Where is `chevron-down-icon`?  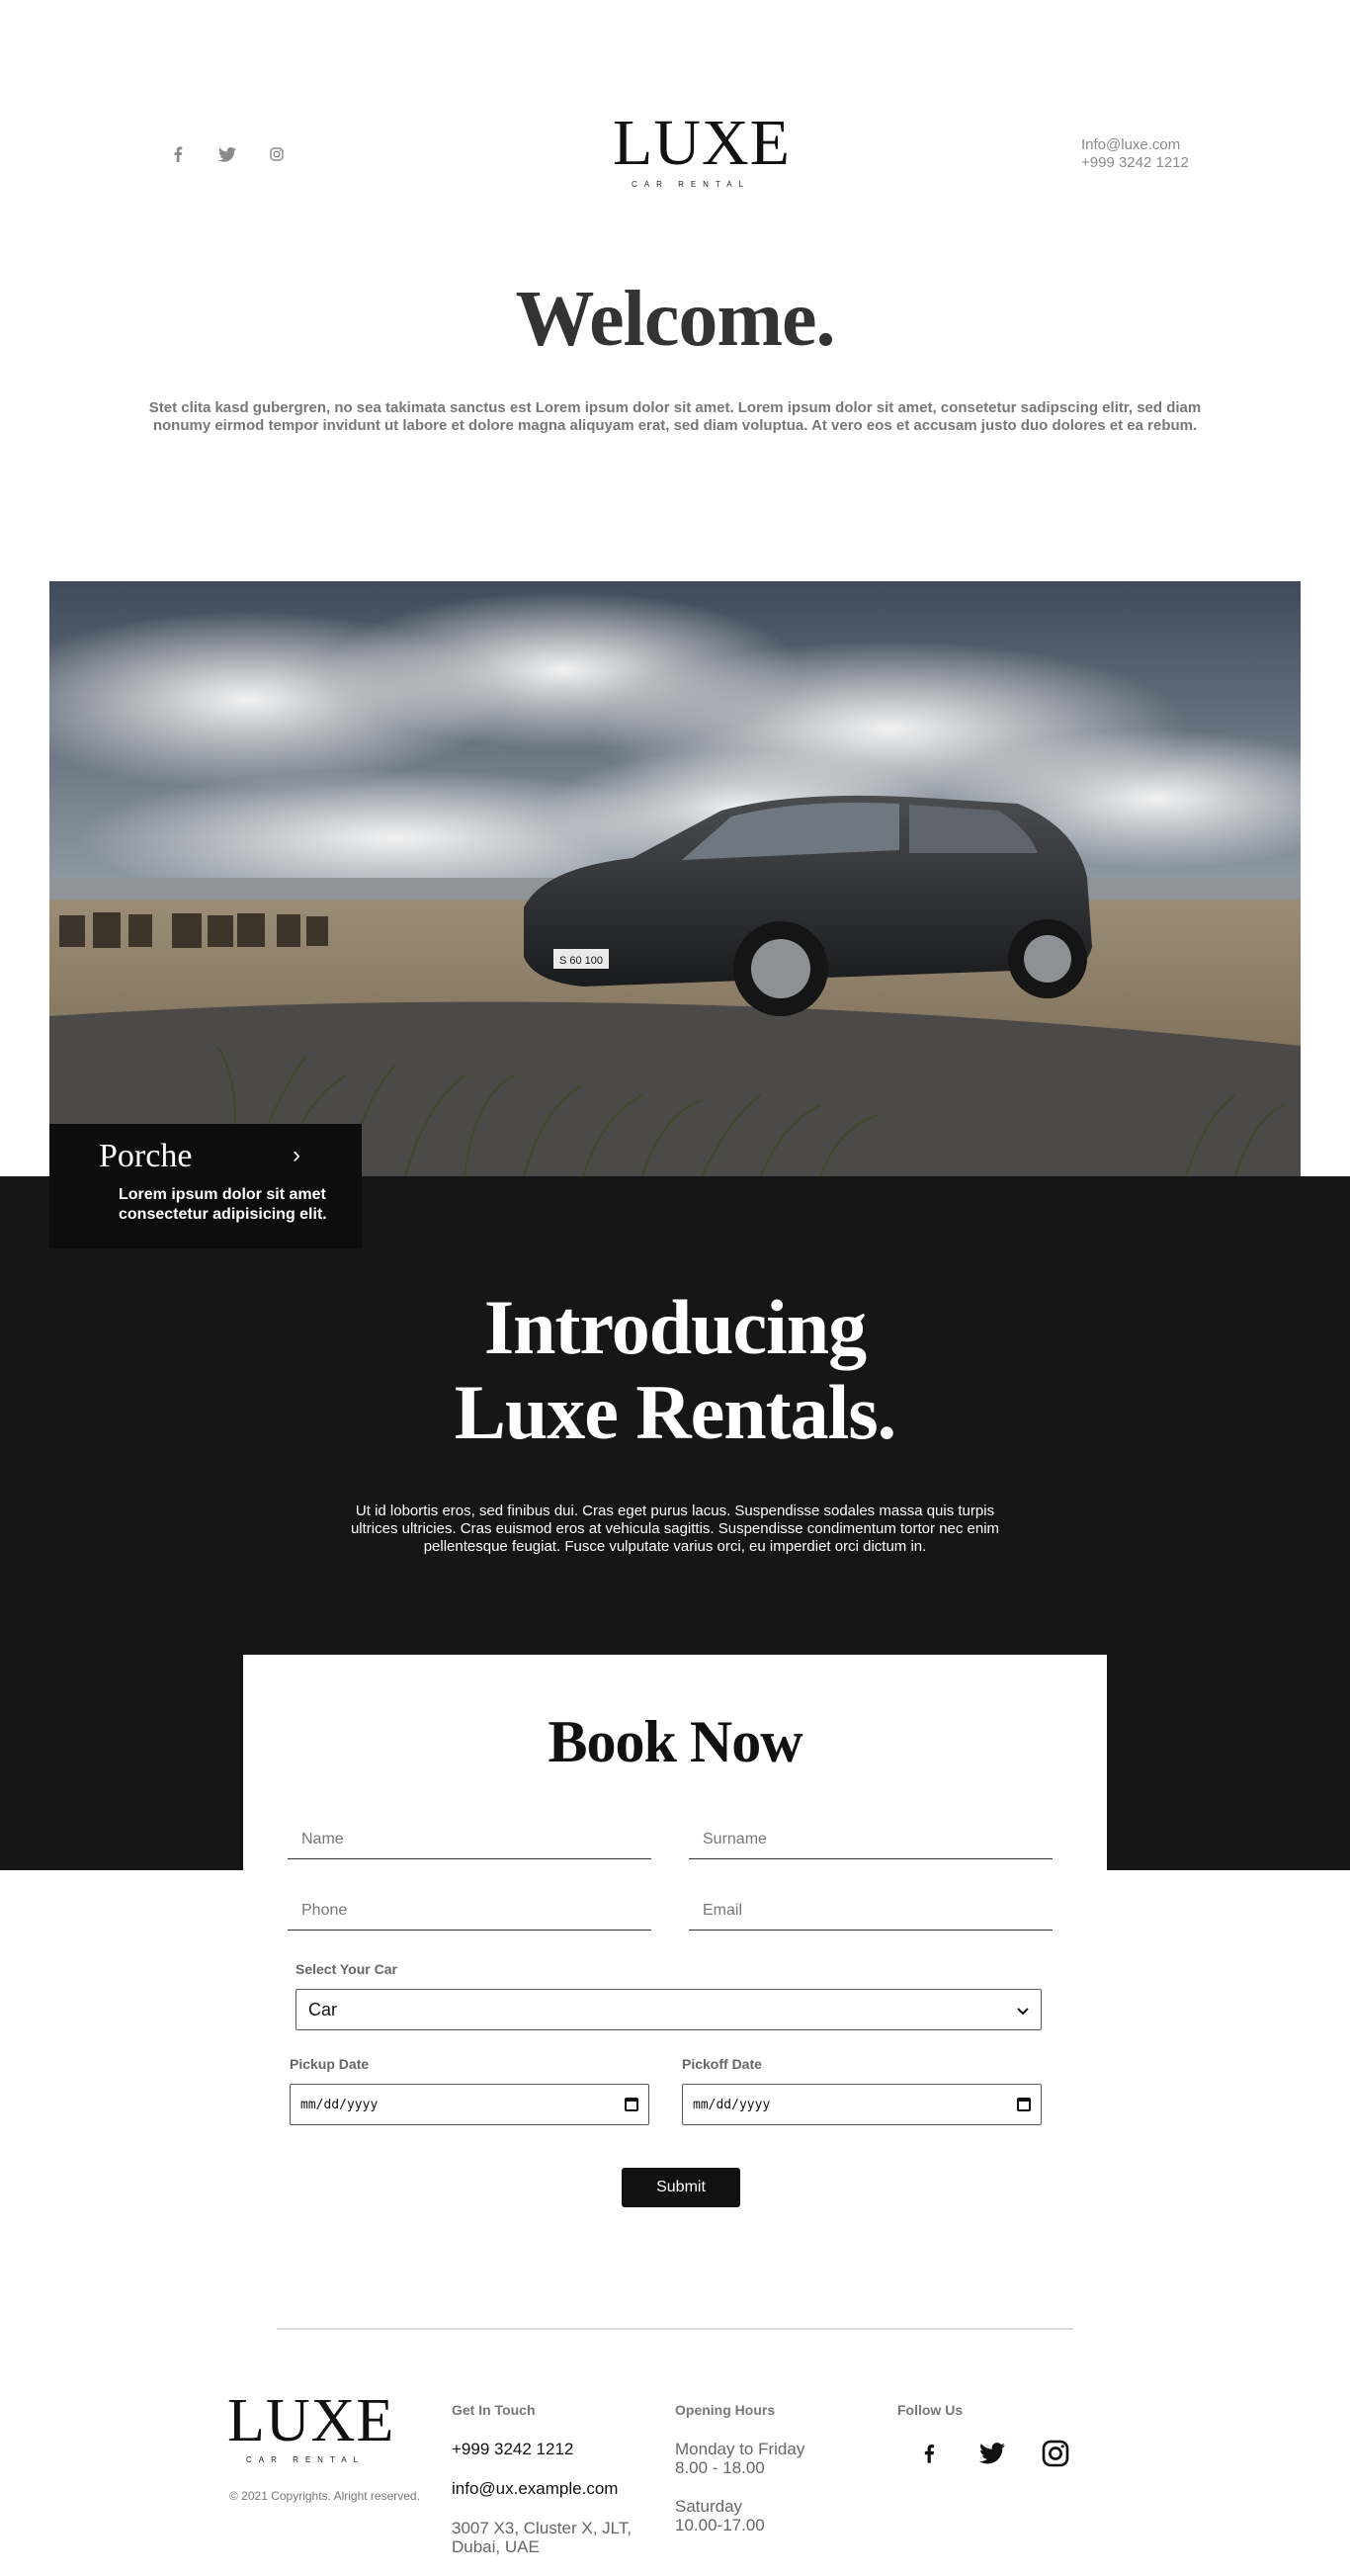 chevron-down-icon is located at coordinates (1023, 2010).